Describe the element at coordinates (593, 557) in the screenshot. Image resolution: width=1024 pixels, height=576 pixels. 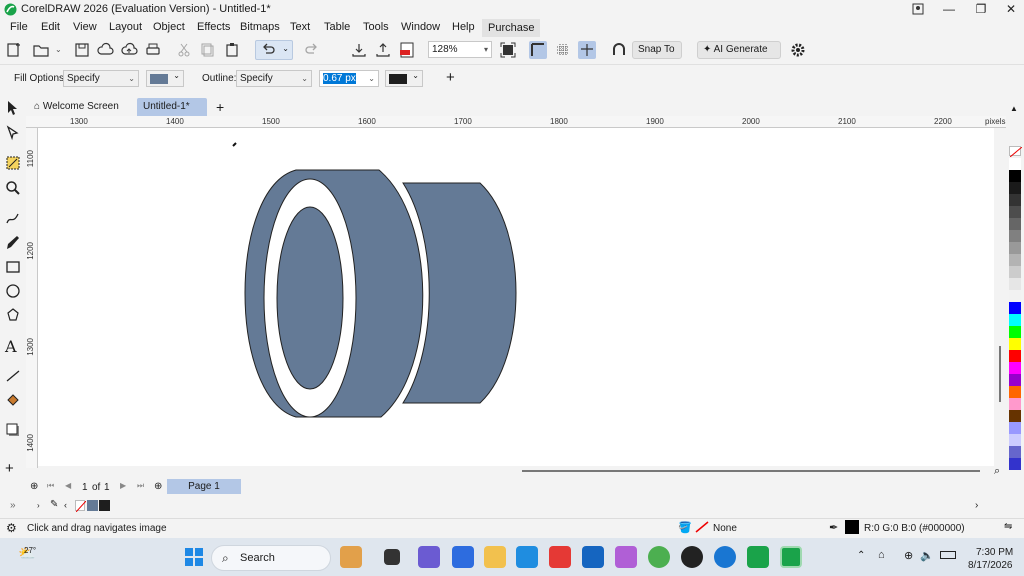
I see `outlook-app-icon` at that location.